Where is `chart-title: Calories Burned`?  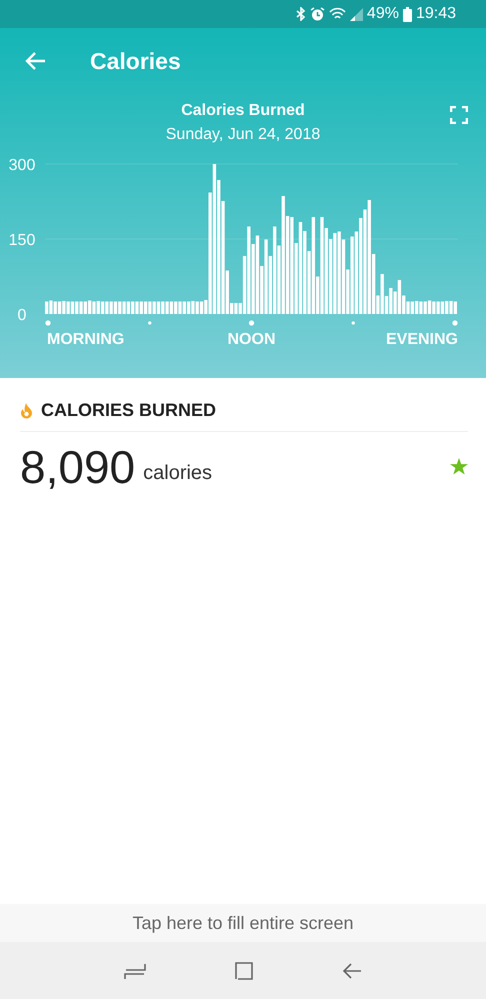
chart-title: Calories Burned is located at coordinates (243, 111).